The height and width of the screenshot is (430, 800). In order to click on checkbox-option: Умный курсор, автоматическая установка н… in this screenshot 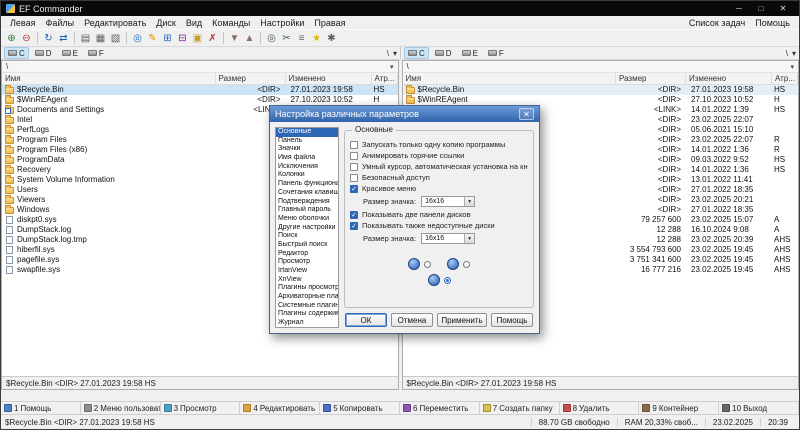, I will do `click(439, 166)`.